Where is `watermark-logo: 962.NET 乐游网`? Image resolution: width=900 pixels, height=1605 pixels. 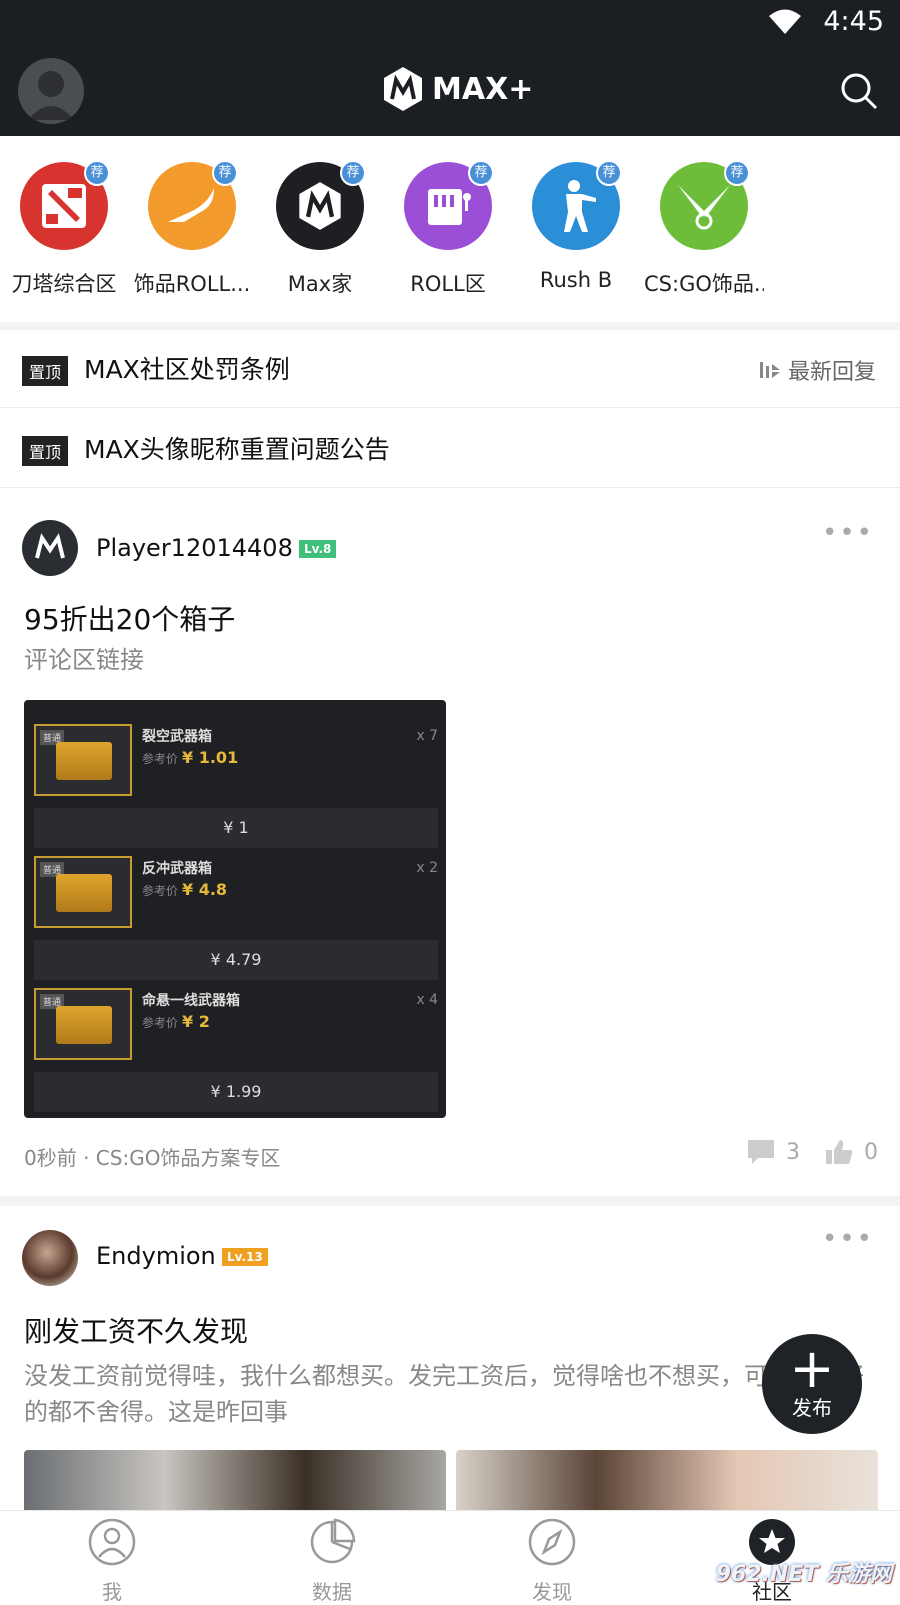 watermark-logo: 962.NET 乐游网 is located at coordinates (803, 1574).